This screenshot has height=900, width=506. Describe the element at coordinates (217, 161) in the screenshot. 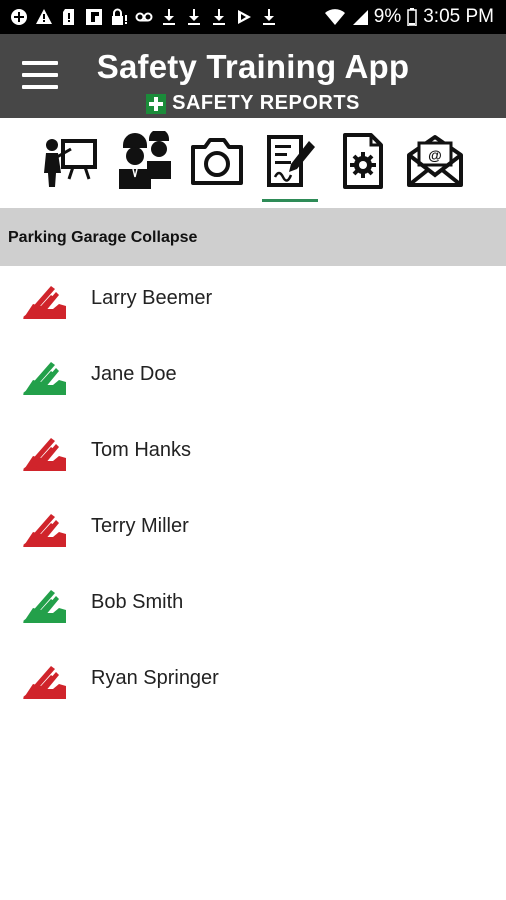

I see `camera-icon` at that location.